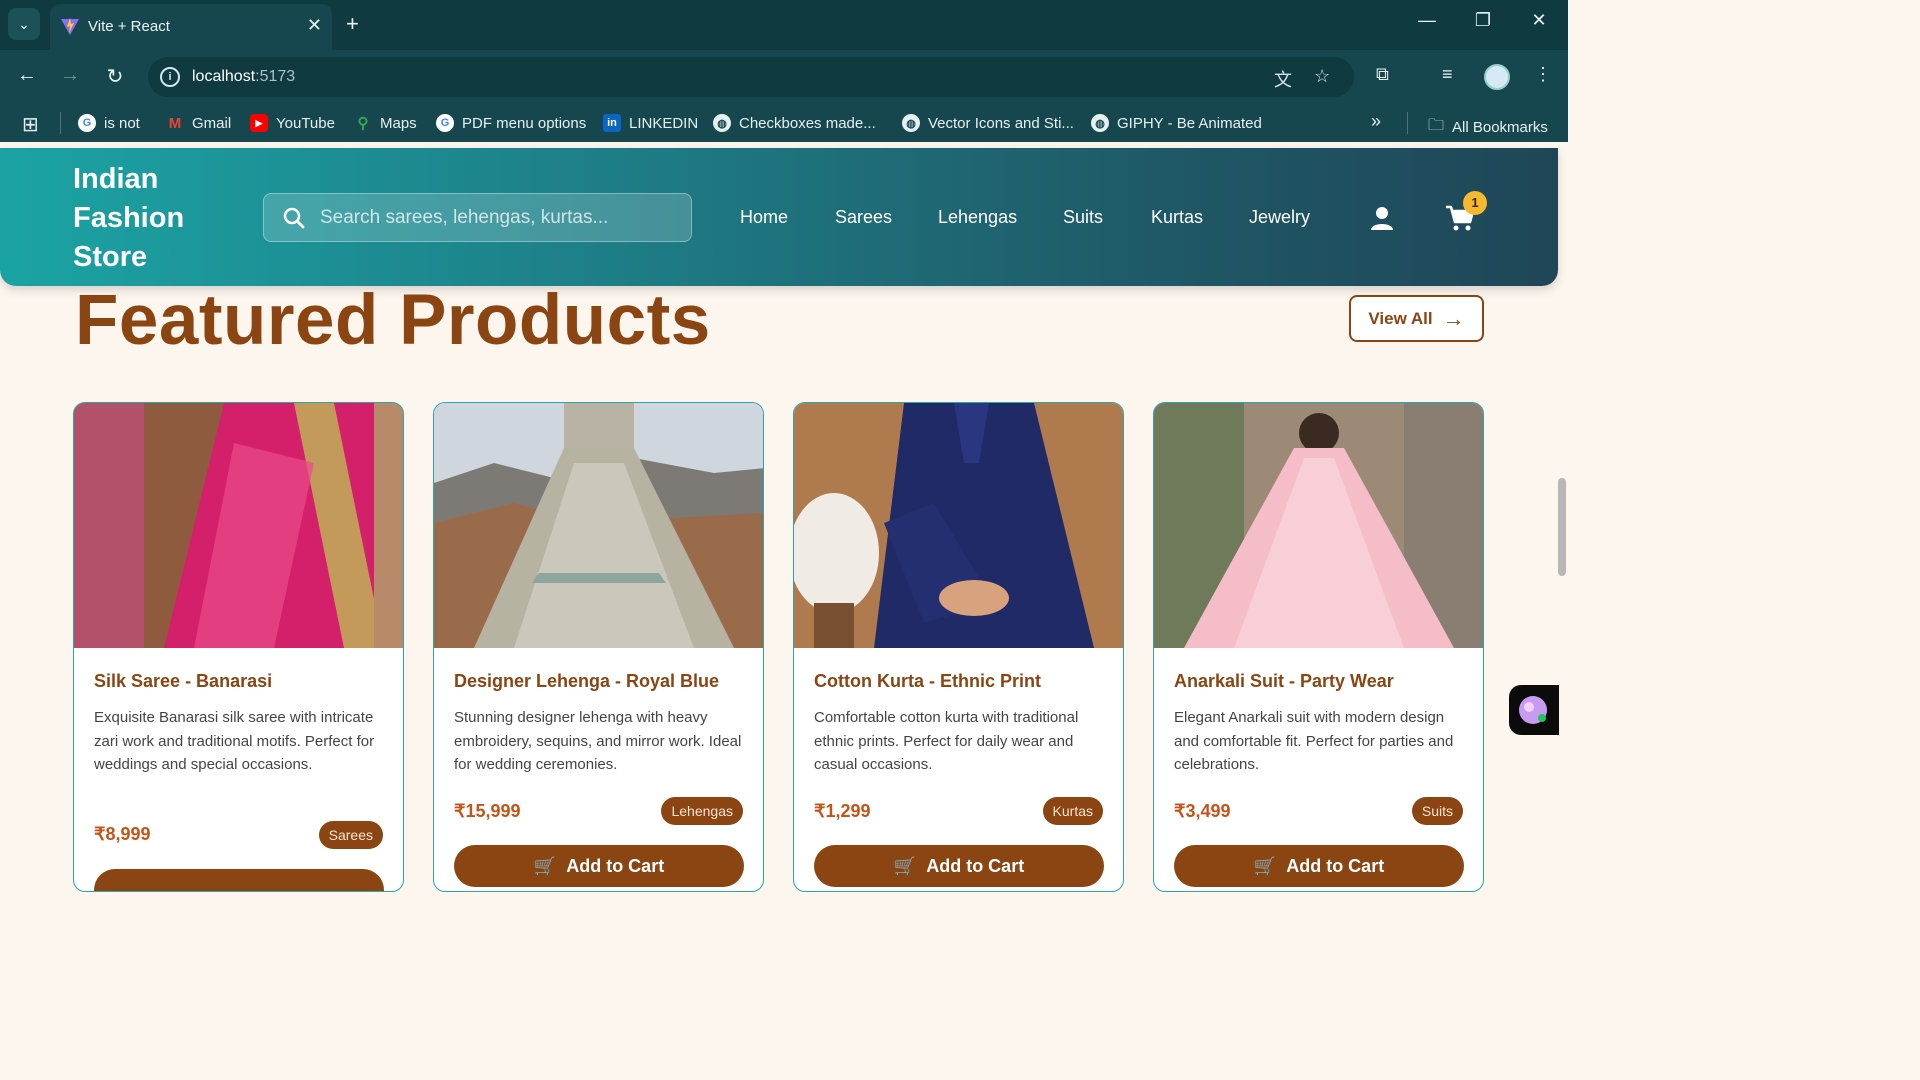 This screenshot has height=1080, width=1920. Describe the element at coordinates (1083, 217) in the screenshot. I see `nav-suits: Suits` at that location.